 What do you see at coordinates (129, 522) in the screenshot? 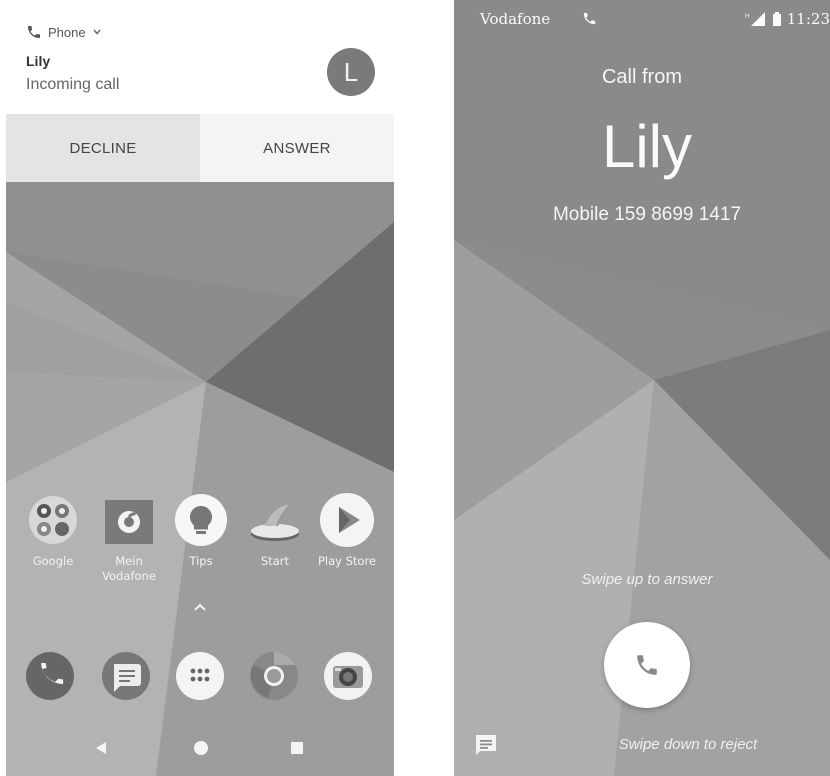
I see `vodafone-icon` at bounding box center [129, 522].